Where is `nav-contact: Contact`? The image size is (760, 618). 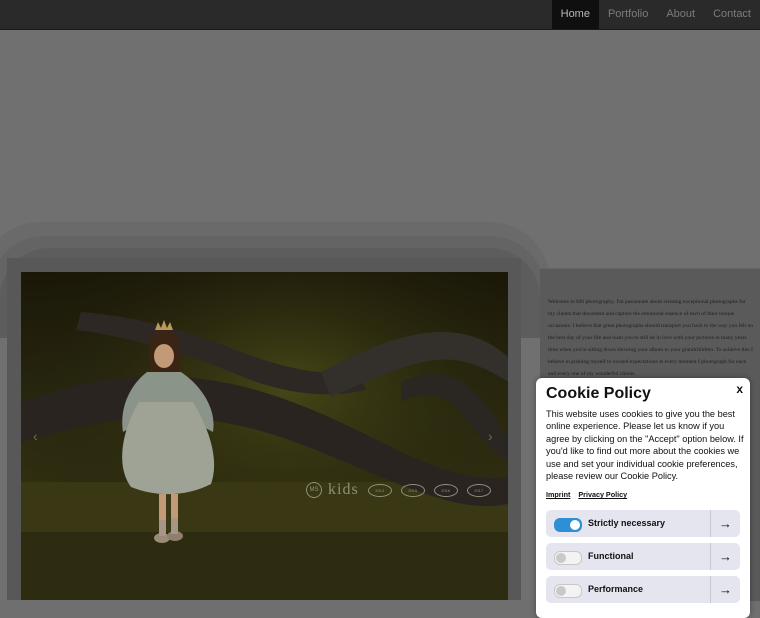 nav-contact: Contact is located at coordinates (732, 14).